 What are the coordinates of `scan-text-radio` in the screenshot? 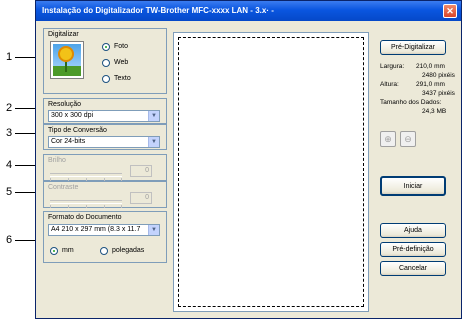 It's located at (106, 79).